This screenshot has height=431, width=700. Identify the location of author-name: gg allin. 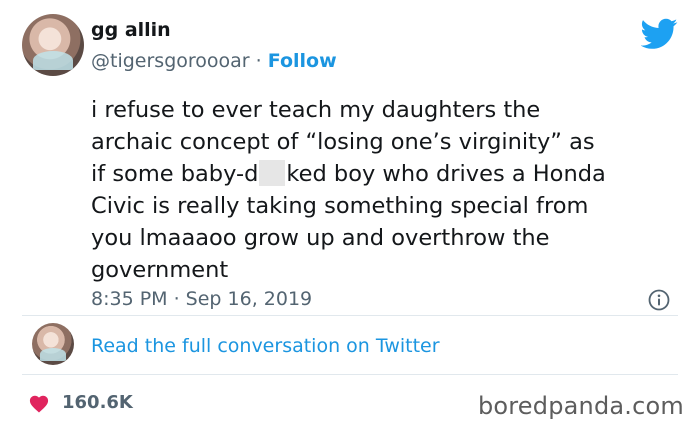
(131, 30).